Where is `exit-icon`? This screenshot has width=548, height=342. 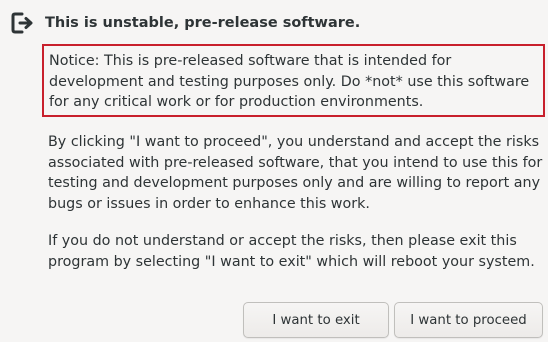
exit-icon is located at coordinates (23, 23).